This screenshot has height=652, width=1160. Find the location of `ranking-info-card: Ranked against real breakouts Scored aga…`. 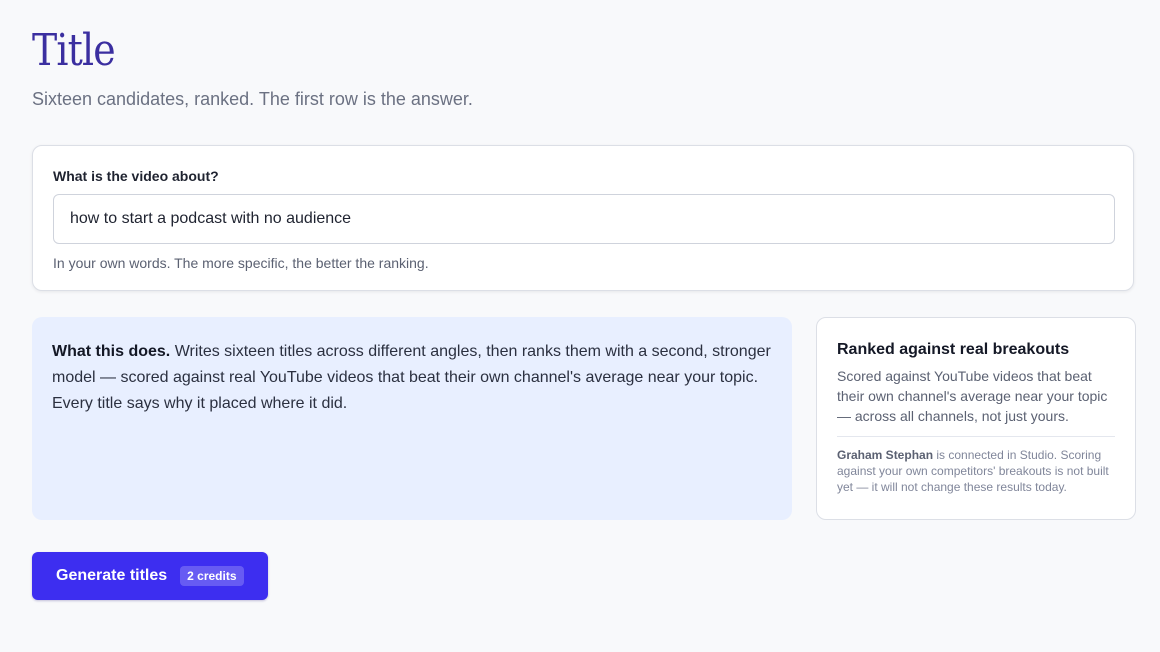

ranking-info-card: Ranked against real breakouts Scored aga… is located at coordinates (976, 418).